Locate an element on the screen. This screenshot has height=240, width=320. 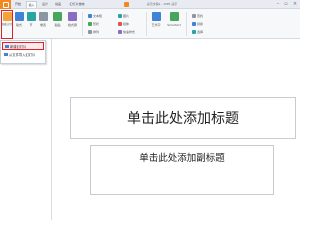
format-painter-button: 格式刷 is located at coordinates (72, 24).